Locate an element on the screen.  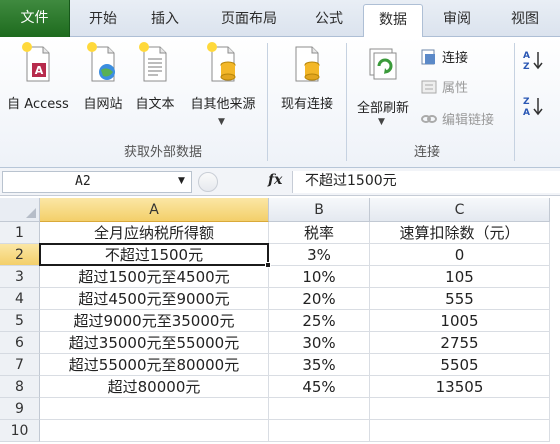
sort-descending-button: Z A is located at coordinates (535, 108).